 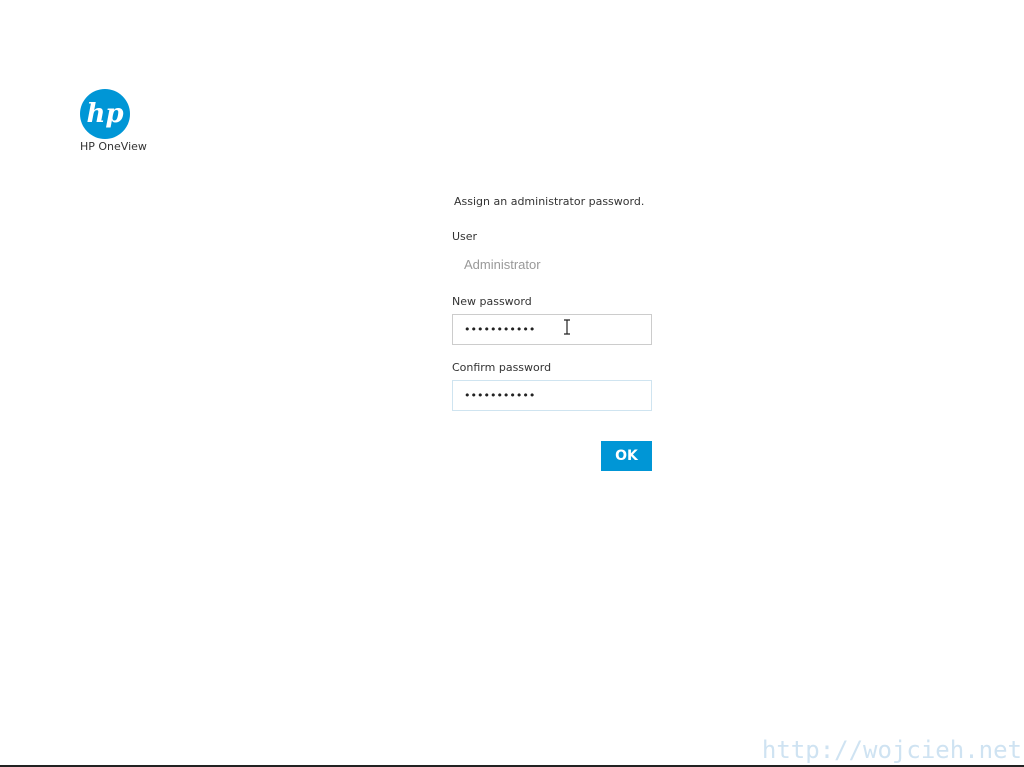 What do you see at coordinates (502, 264) in the screenshot?
I see `user-value: Administrator` at bounding box center [502, 264].